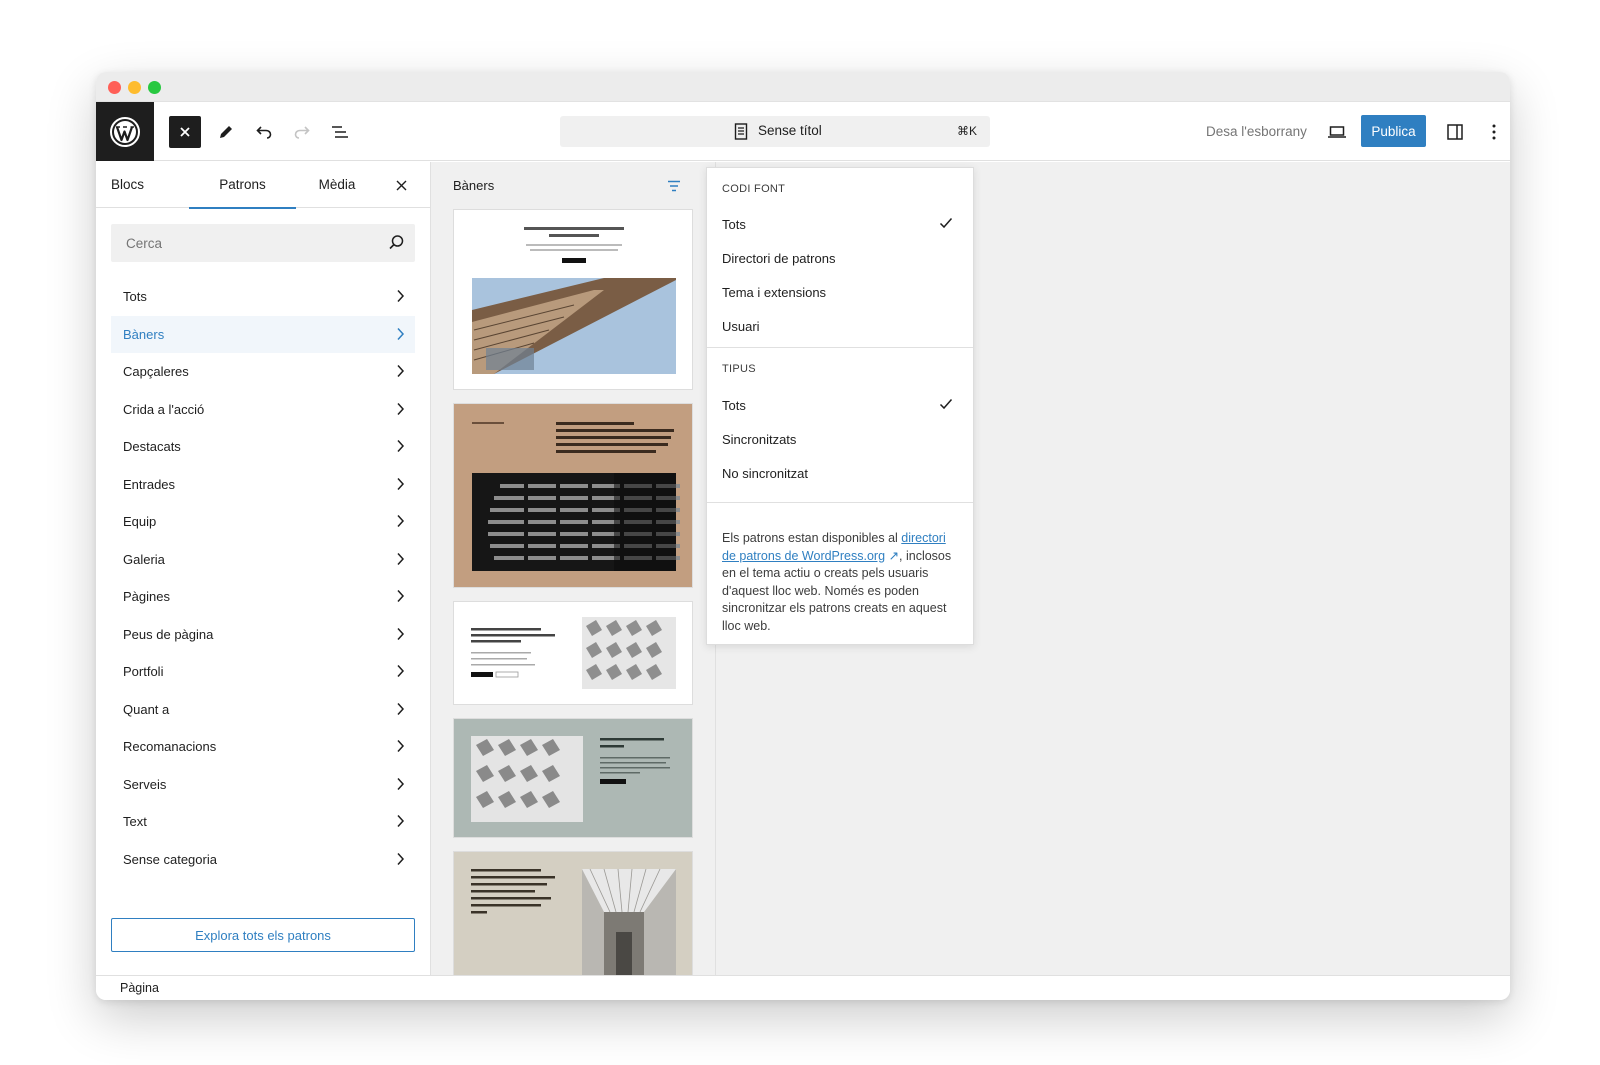 The image size is (1600, 1065). Describe the element at coordinates (141, 185) in the screenshot. I see `tab-blocks: Blocs` at that location.